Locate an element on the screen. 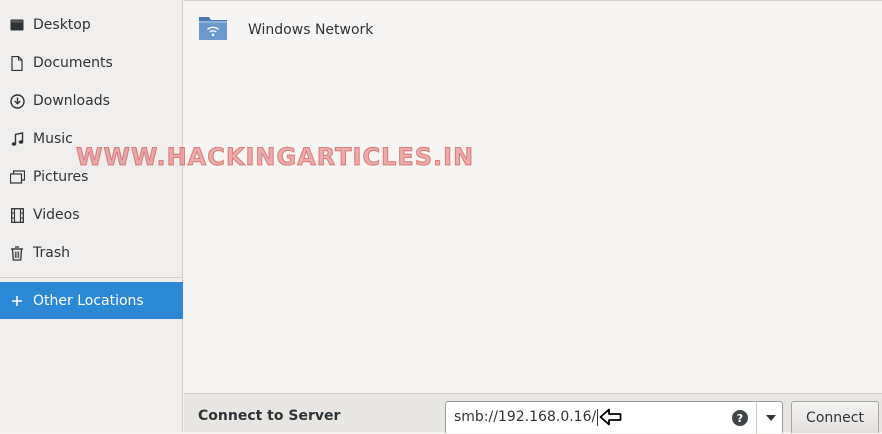  sidebar-item-documents: Documents is located at coordinates (91, 63).